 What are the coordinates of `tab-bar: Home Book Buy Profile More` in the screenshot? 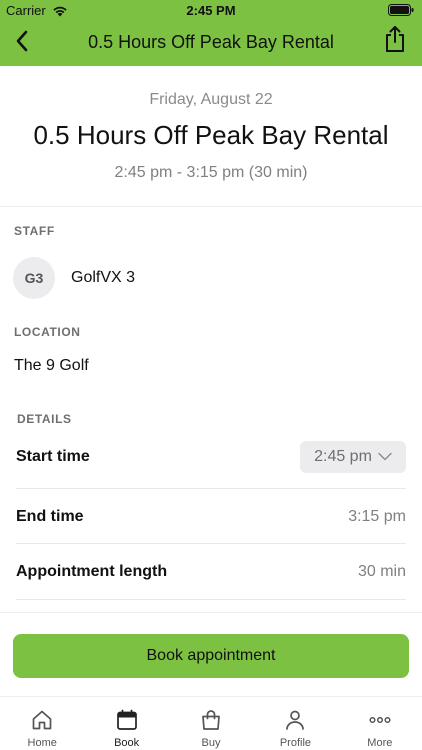 It's located at (211, 723).